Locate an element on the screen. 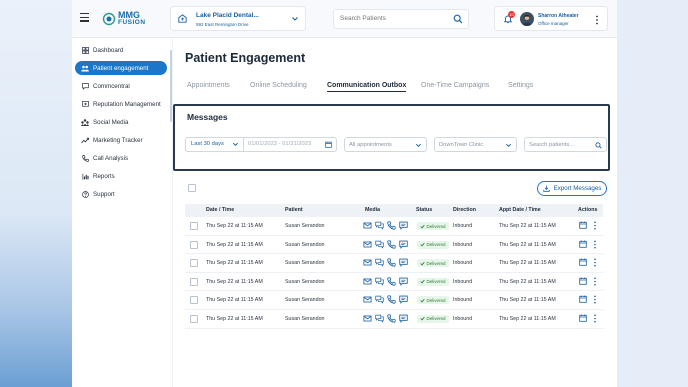 The image size is (688, 387). sidebar-item-support: Support is located at coordinates (121, 194).